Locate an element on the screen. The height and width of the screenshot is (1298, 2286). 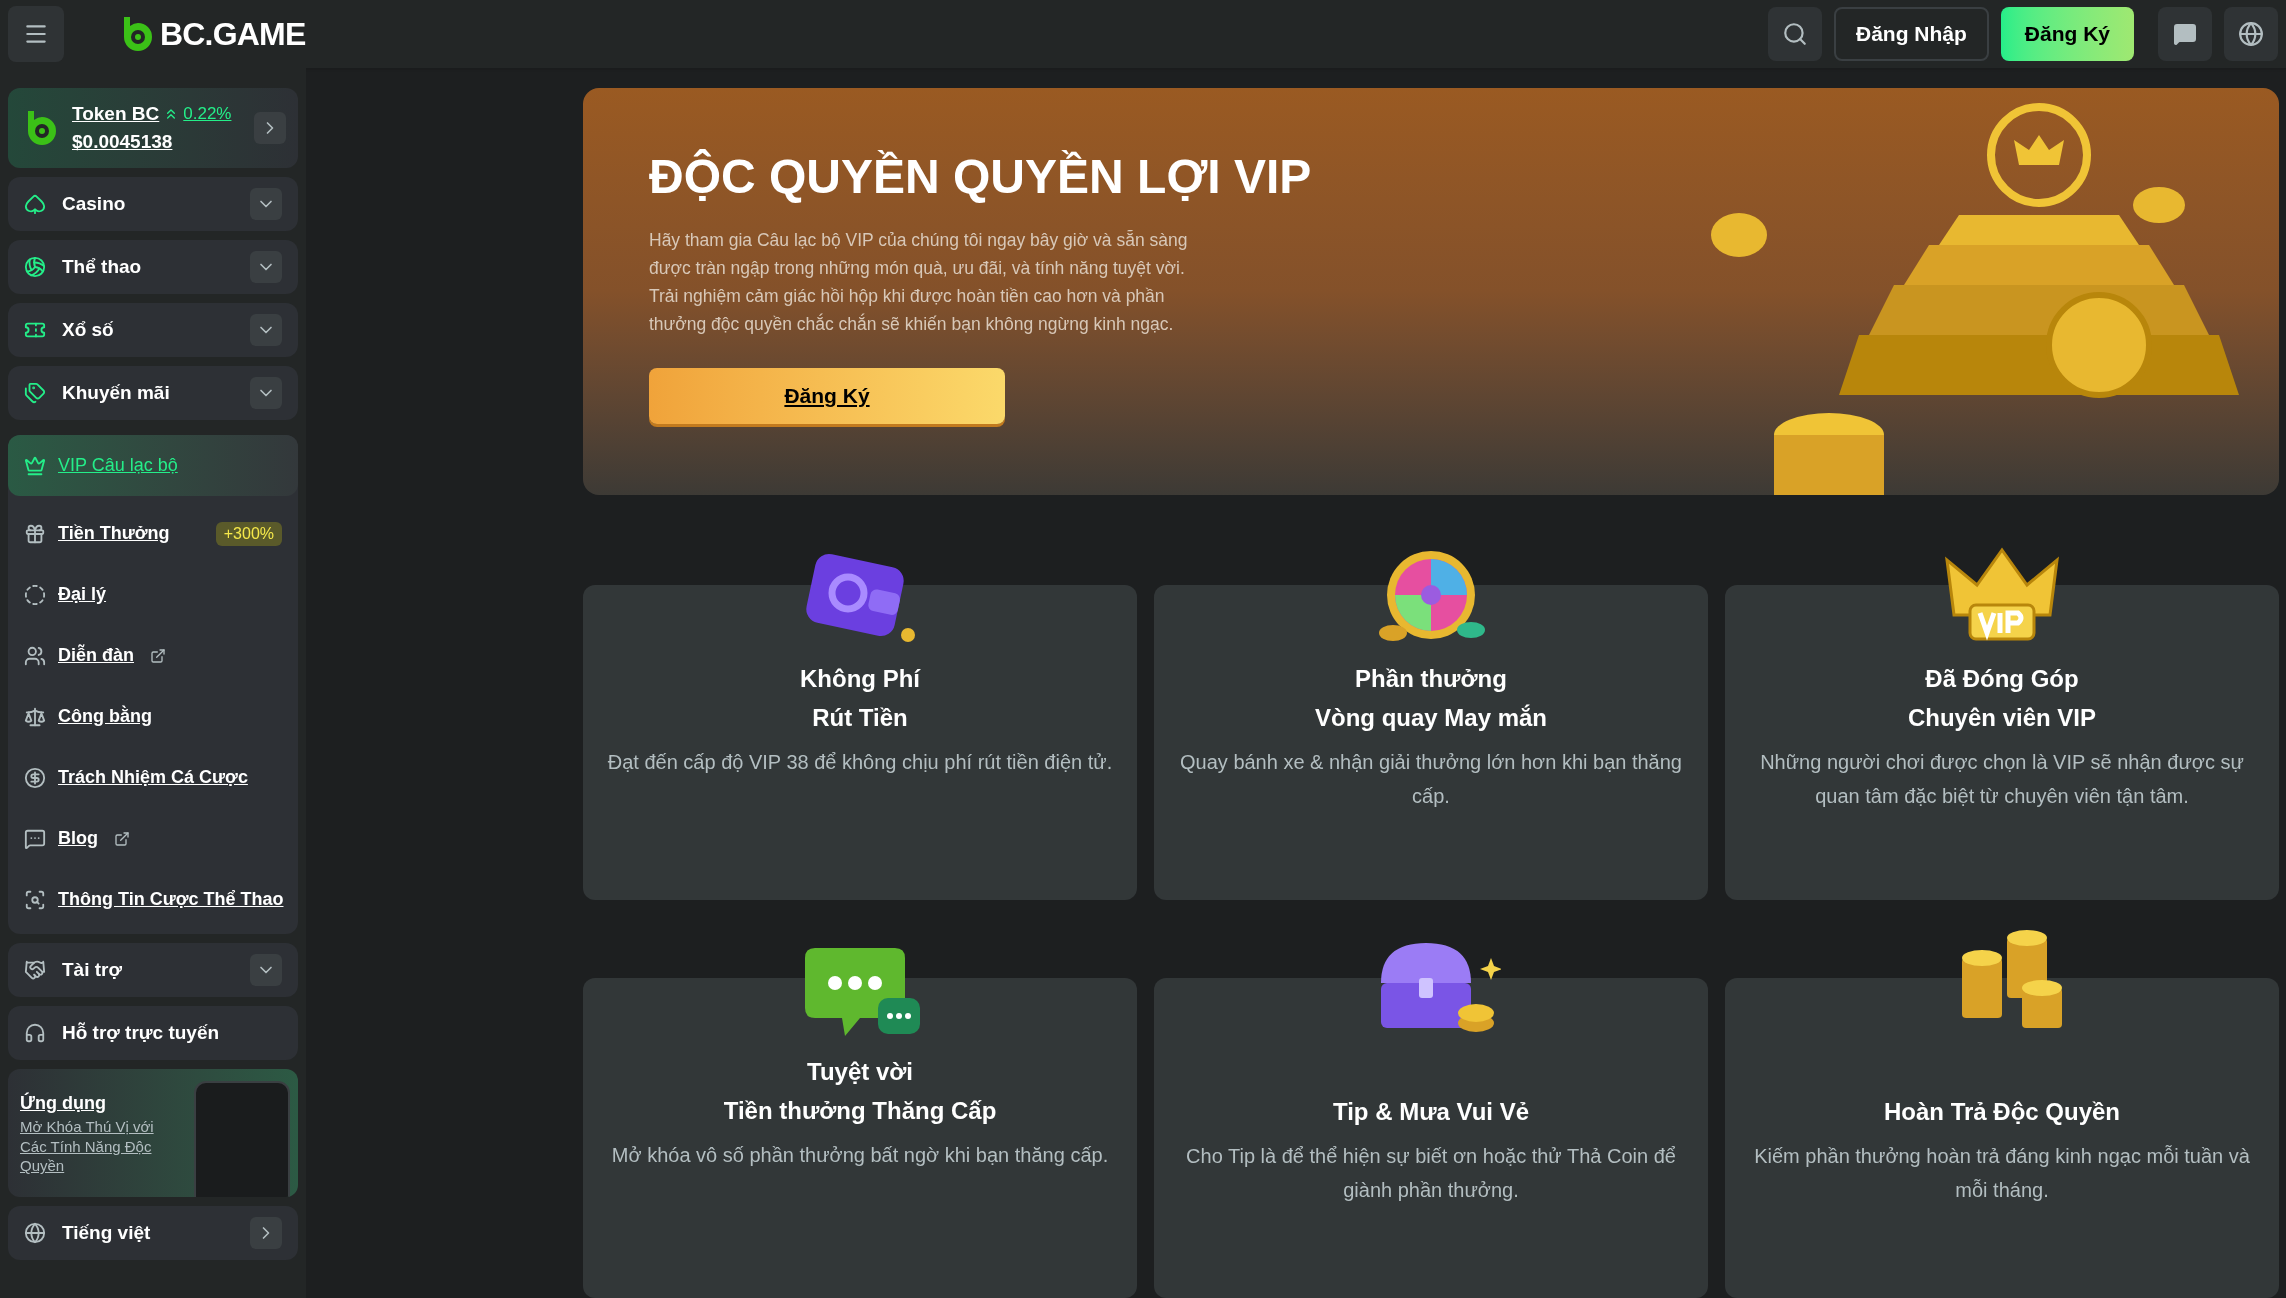
feature-text: Đạt đến cấp độ VIP 38 để không chịu phí rút tiền điện tử. is located at coordinates (860, 762).